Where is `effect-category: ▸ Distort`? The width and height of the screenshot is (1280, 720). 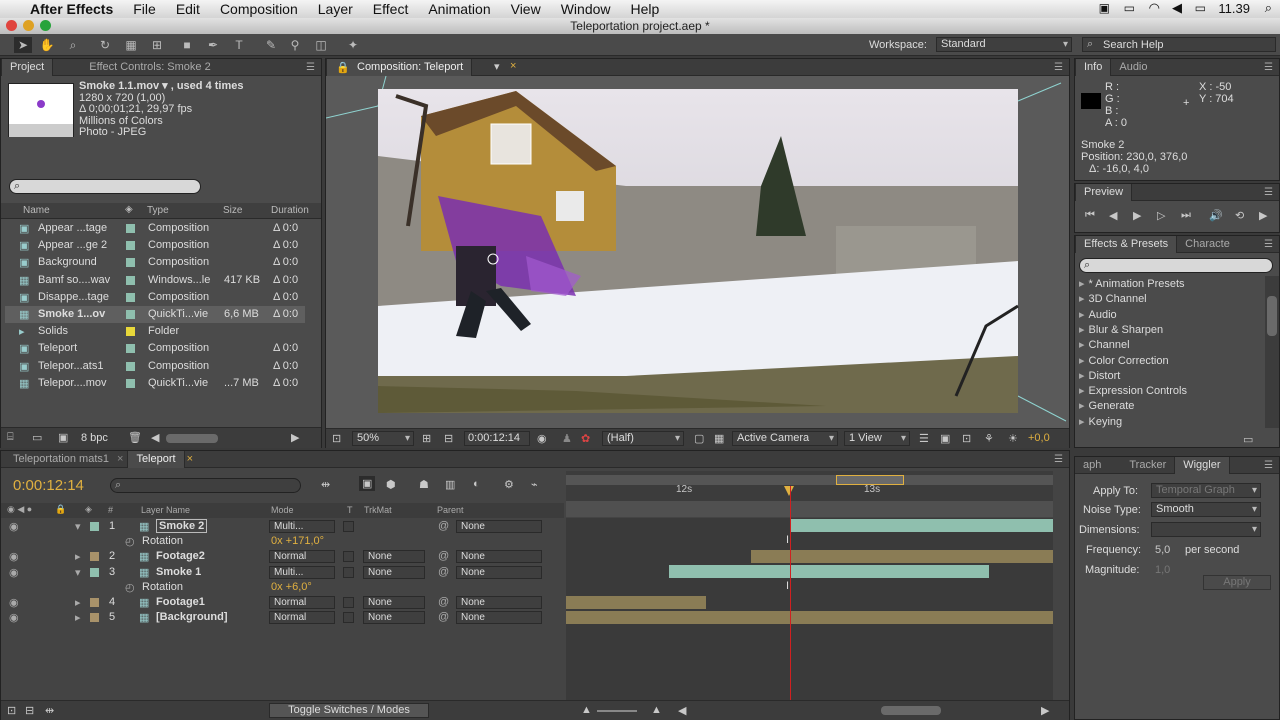 effect-category: ▸ Distort is located at coordinates (1099, 376).